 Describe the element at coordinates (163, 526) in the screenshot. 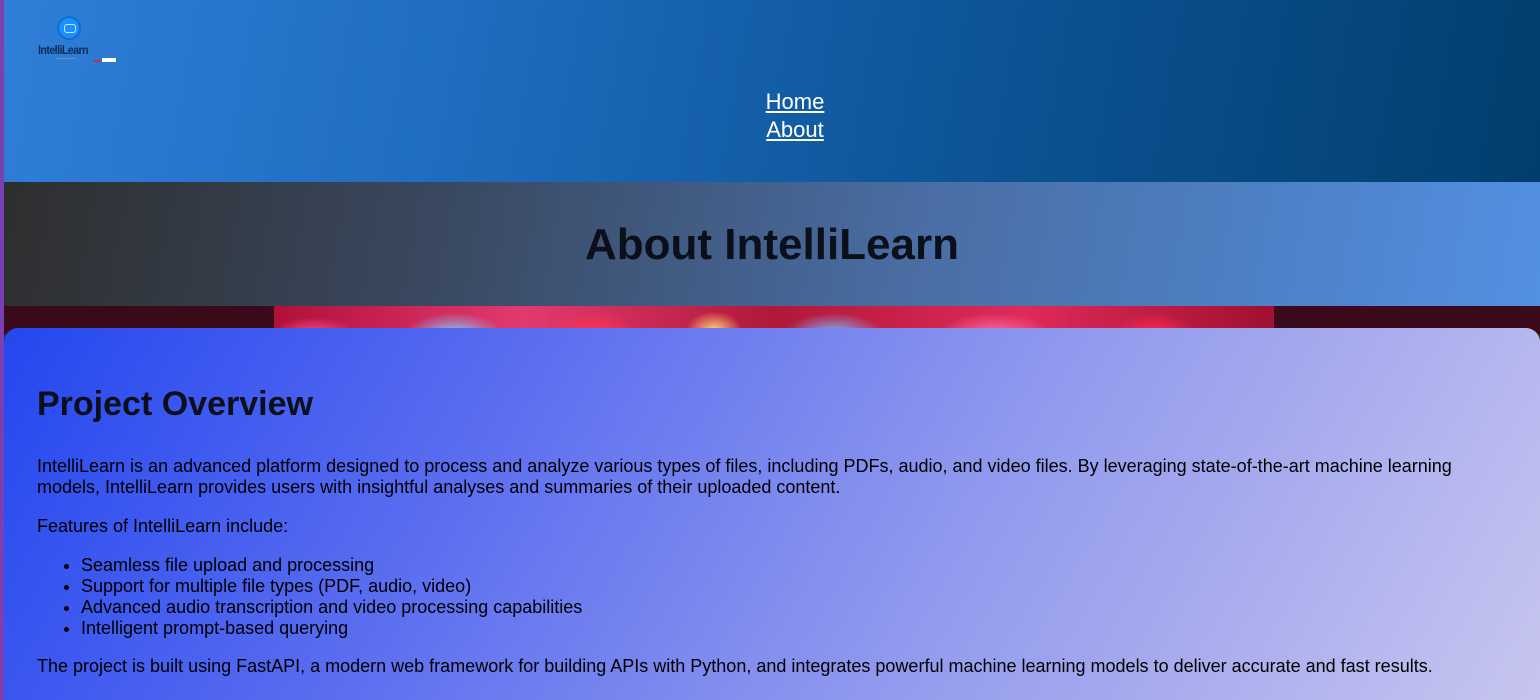

I see `features-intro: Features of IntelliLearn include:` at that location.